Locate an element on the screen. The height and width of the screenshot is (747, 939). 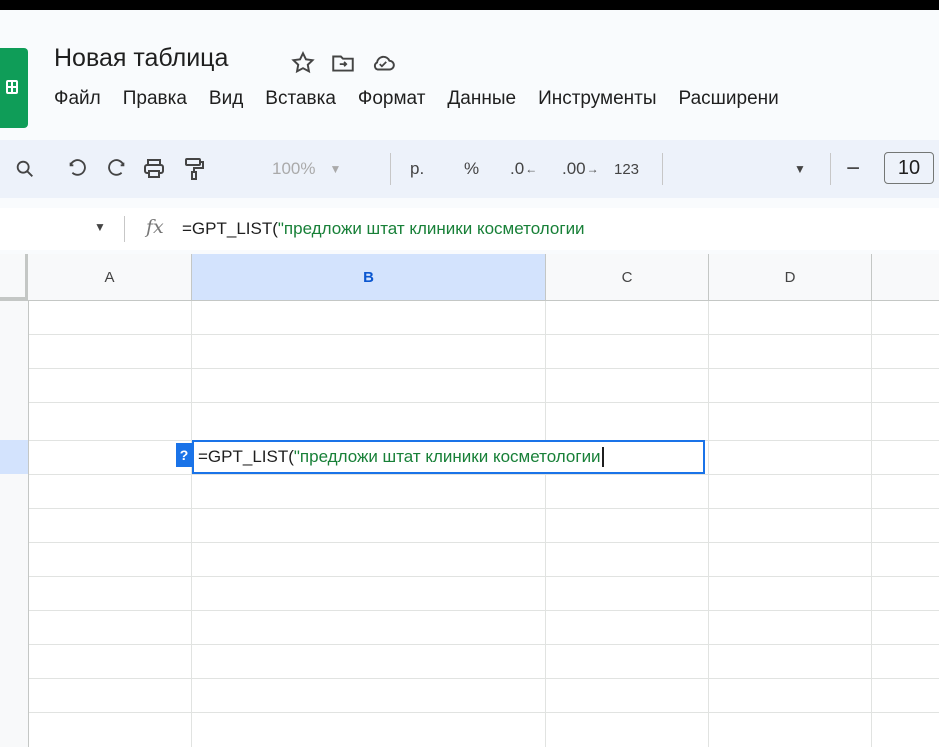
zoom-select: 100% ▼ is located at coordinates (306, 169).